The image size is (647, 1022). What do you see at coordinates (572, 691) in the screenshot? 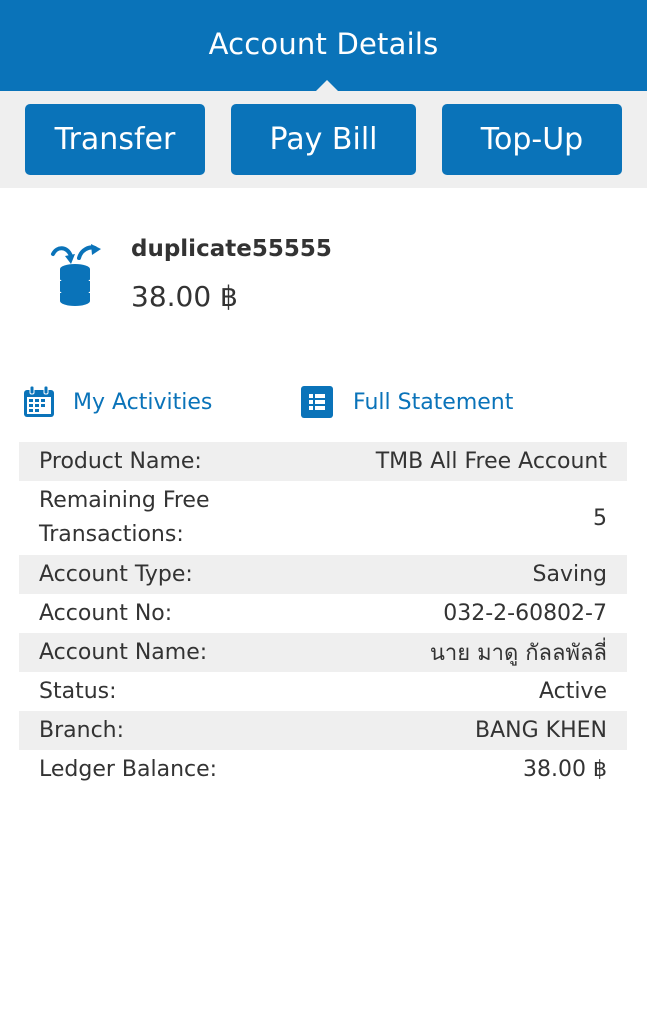
I see `detail-value: Active` at bounding box center [572, 691].